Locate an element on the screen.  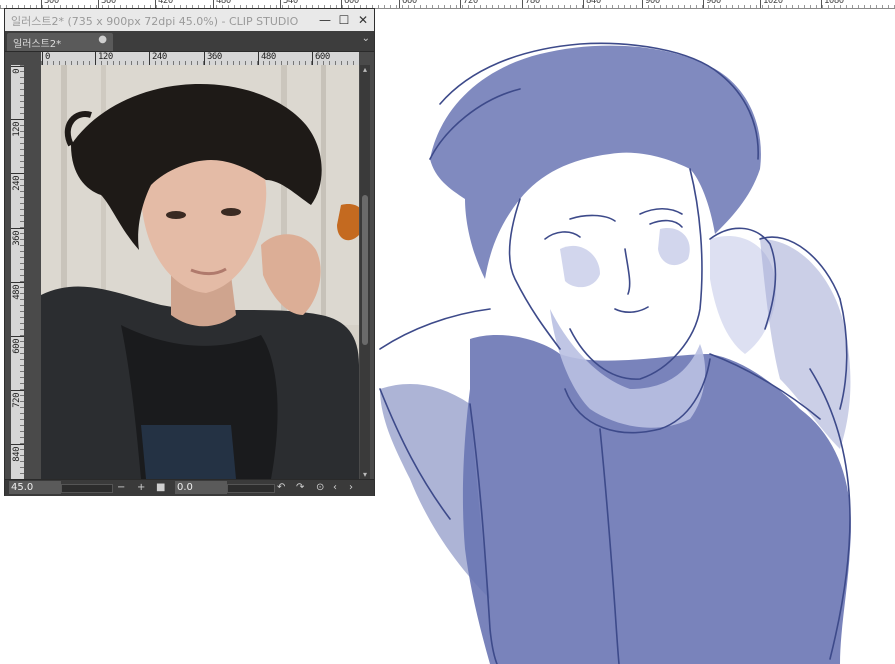
patch-blue is located at coordinates (188, 452).